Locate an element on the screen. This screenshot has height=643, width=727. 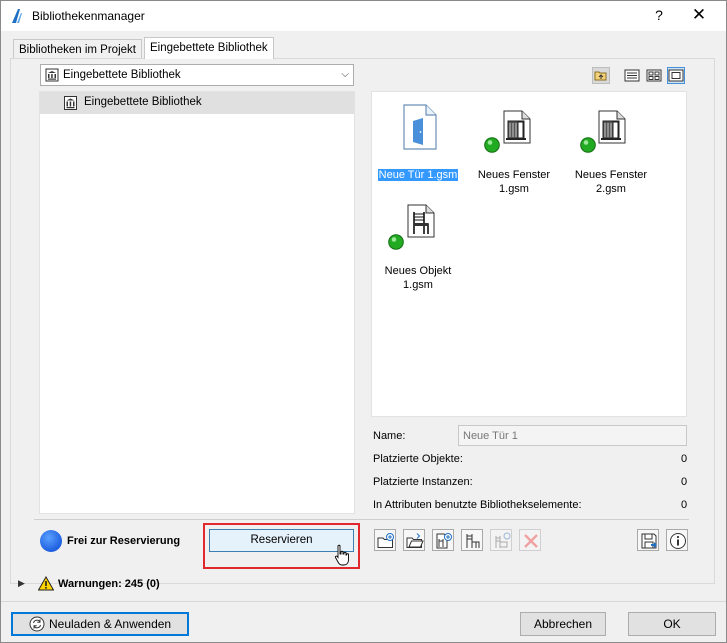
chair-object-icon is located at coordinates (421, 221).